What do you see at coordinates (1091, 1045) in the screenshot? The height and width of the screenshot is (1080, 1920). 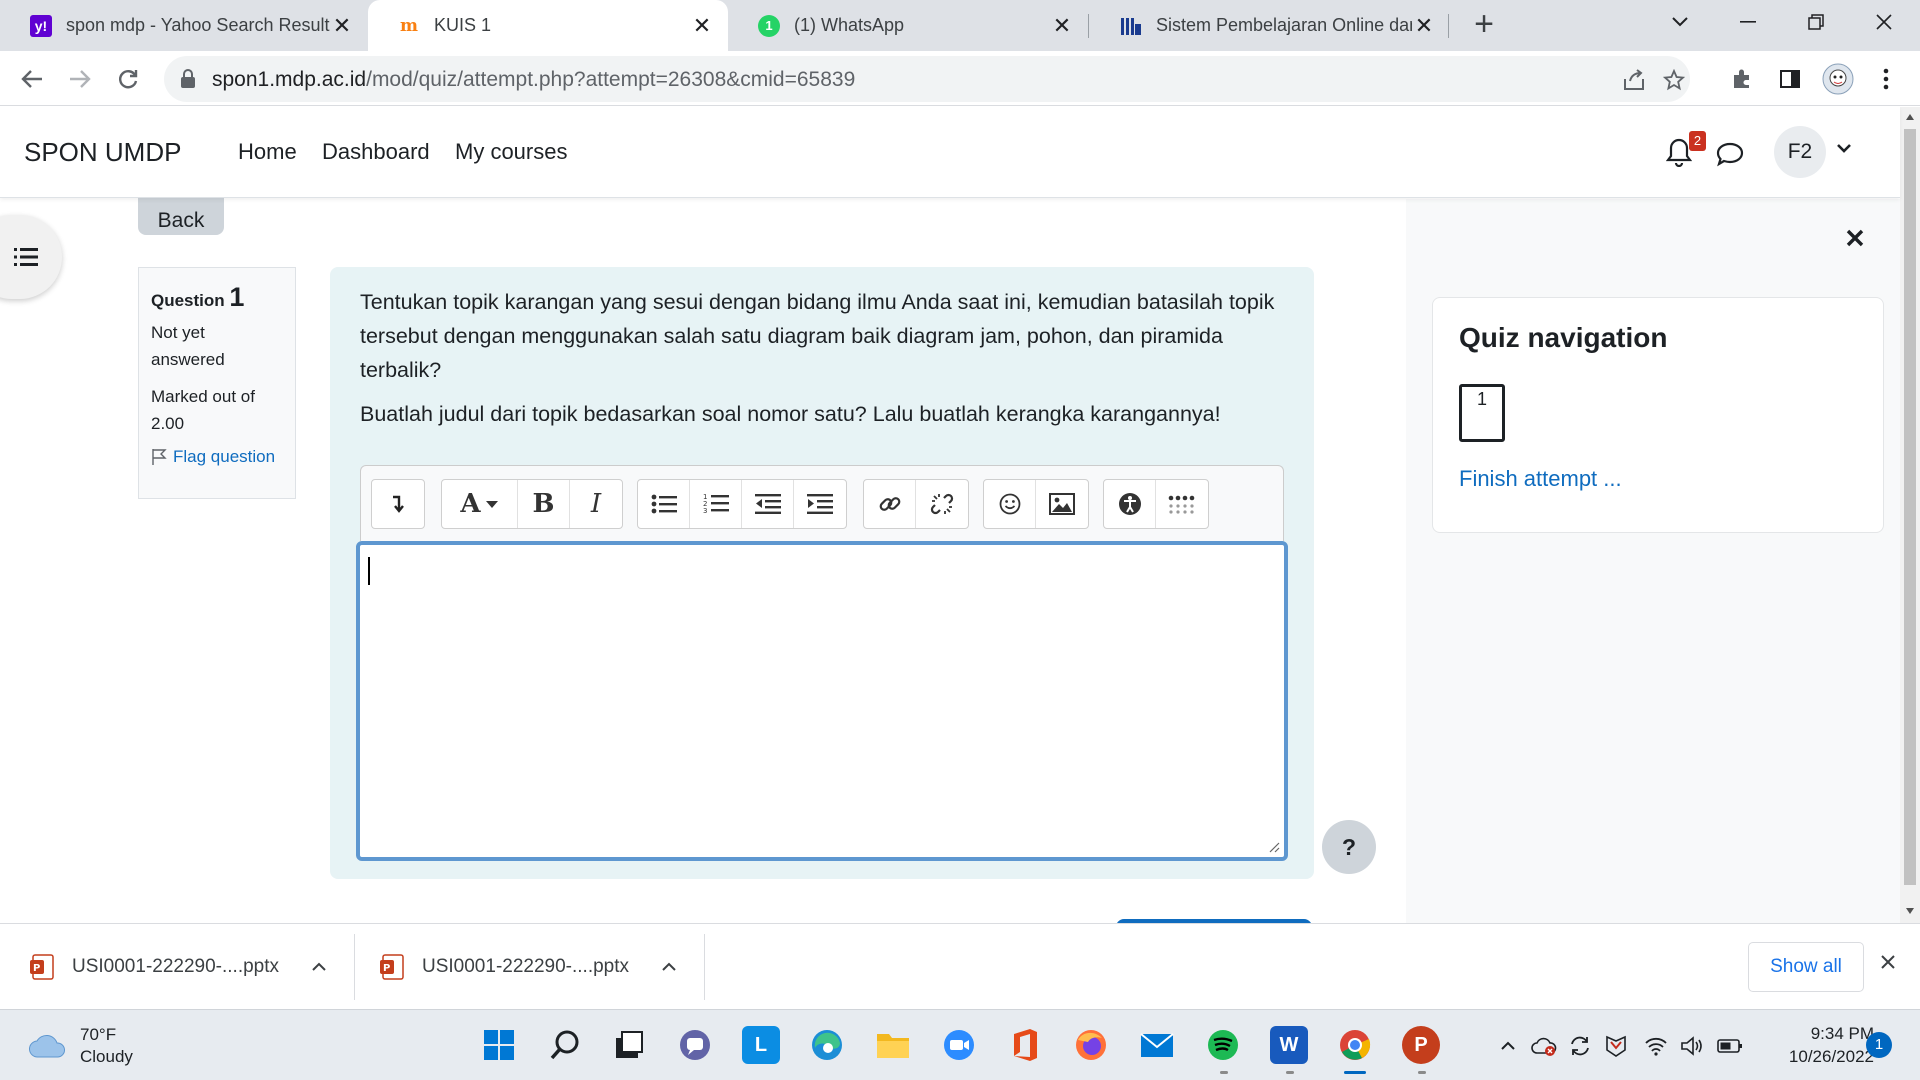 I see `firefox-icon` at bounding box center [1091, 1045].